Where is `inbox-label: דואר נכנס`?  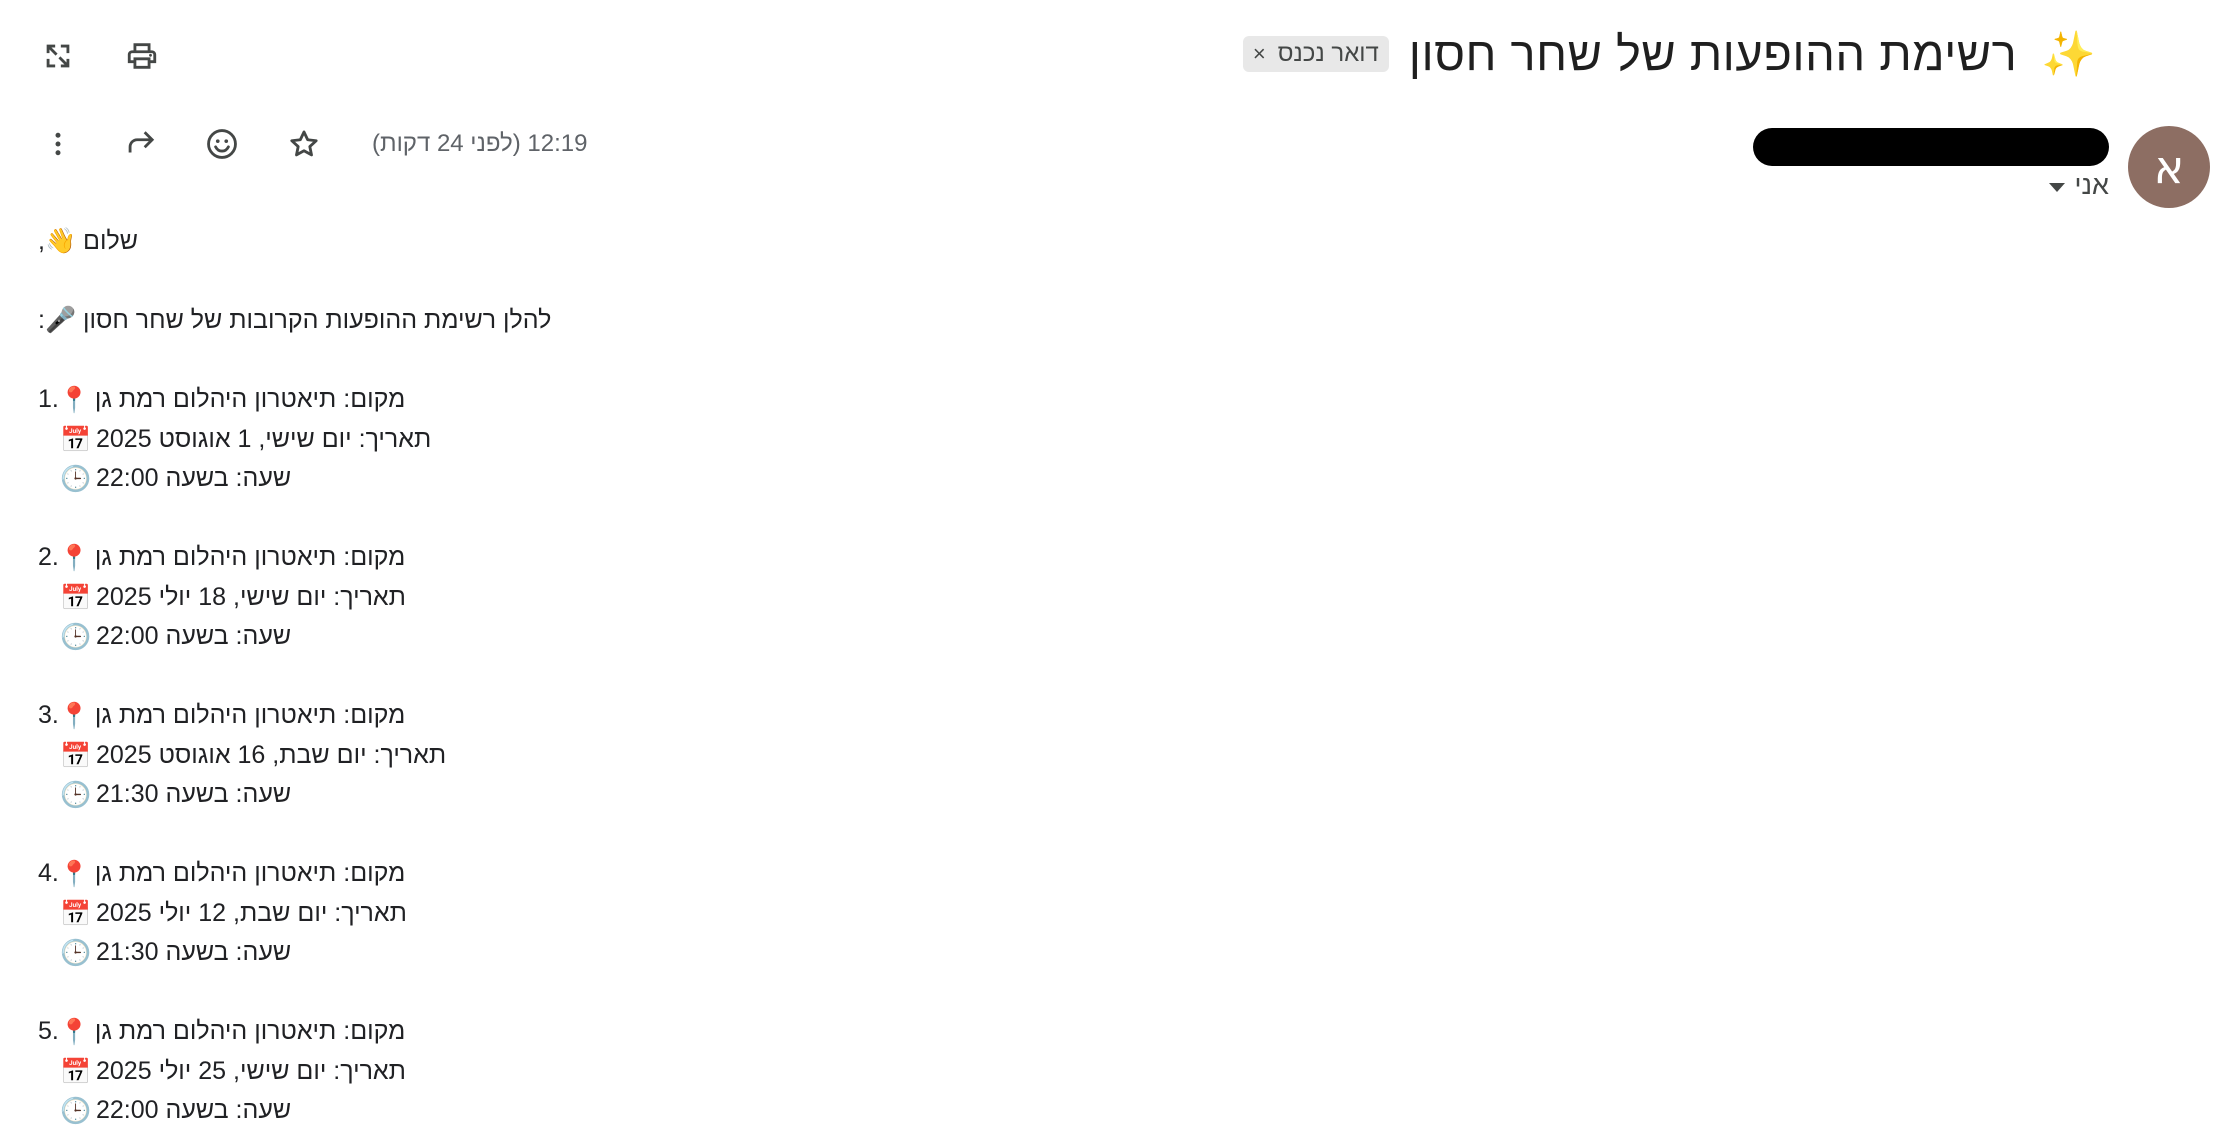 inbox-label: דואר נכנס is located at coordinates (1328, 53).